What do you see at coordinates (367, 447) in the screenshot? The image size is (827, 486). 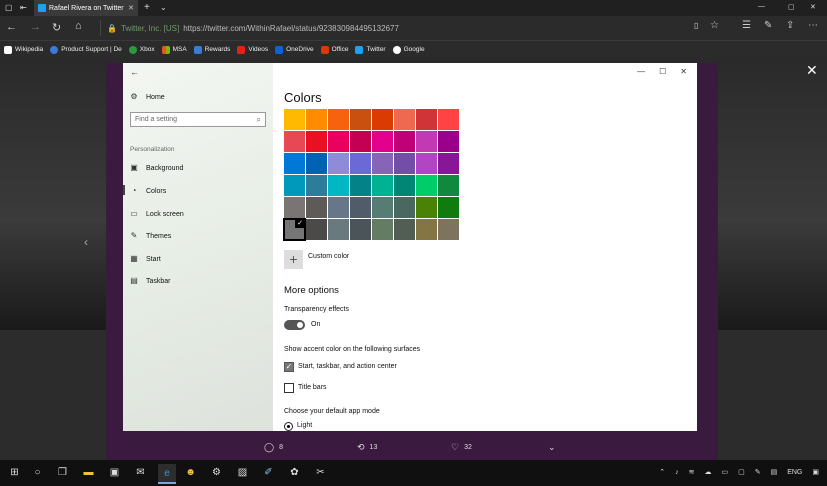 I see `retweet-button: ⟲ 13` at bounding box center [367, 447].